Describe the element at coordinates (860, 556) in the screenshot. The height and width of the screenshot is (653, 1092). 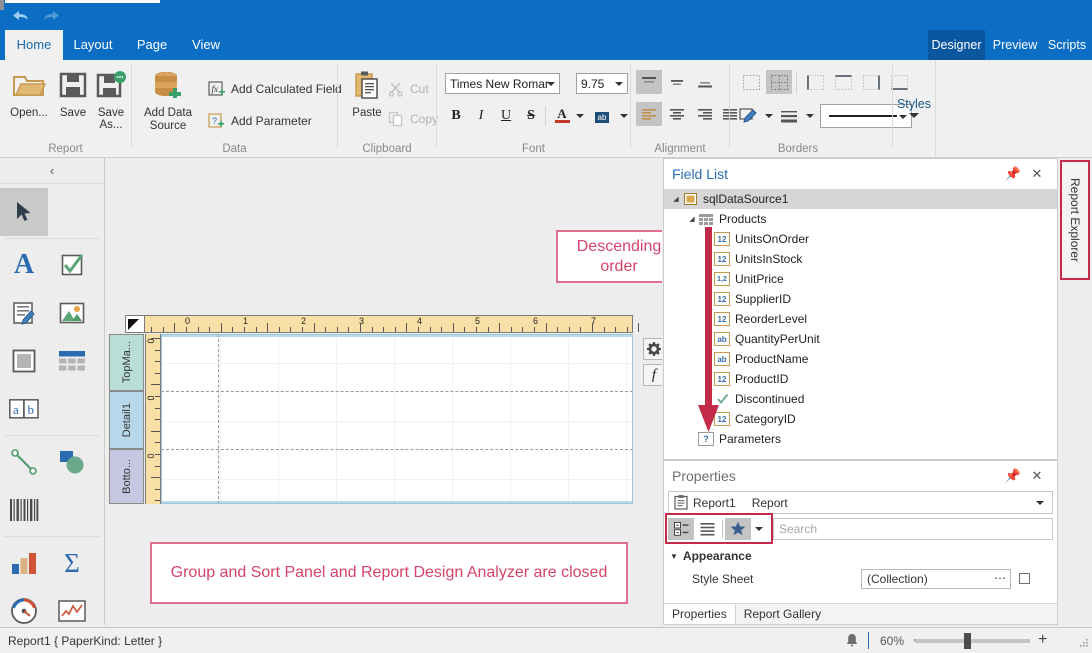
I see `properties-category-appearance: ▼ Appearance` at that location.